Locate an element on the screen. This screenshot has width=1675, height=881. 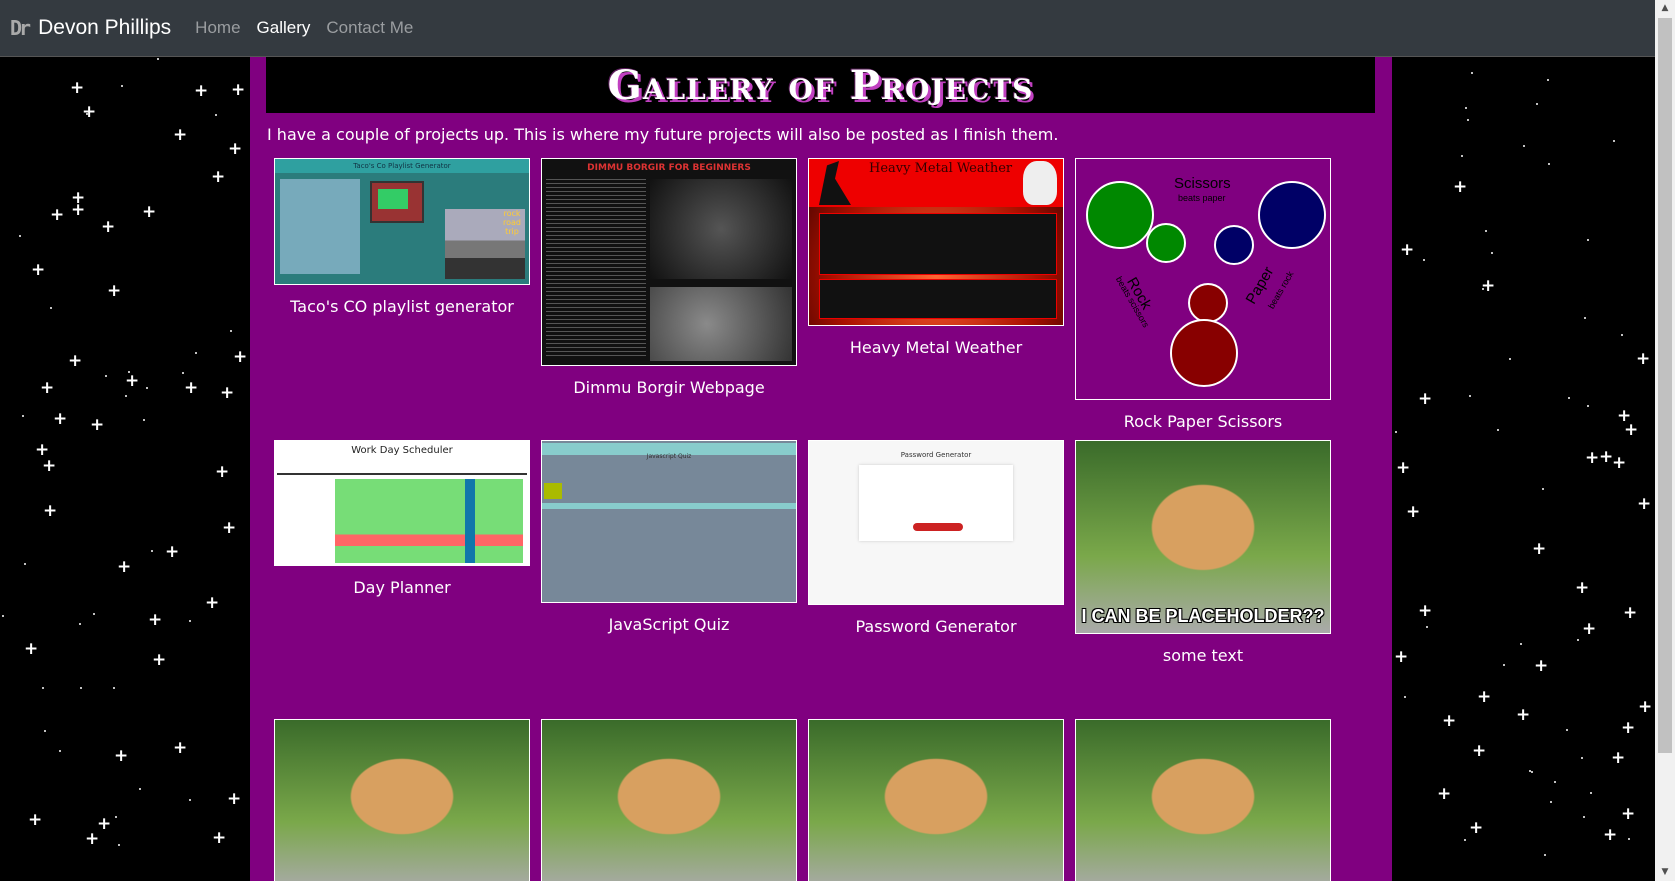
nav-link-home: Home is located at coordinates (217, 28).